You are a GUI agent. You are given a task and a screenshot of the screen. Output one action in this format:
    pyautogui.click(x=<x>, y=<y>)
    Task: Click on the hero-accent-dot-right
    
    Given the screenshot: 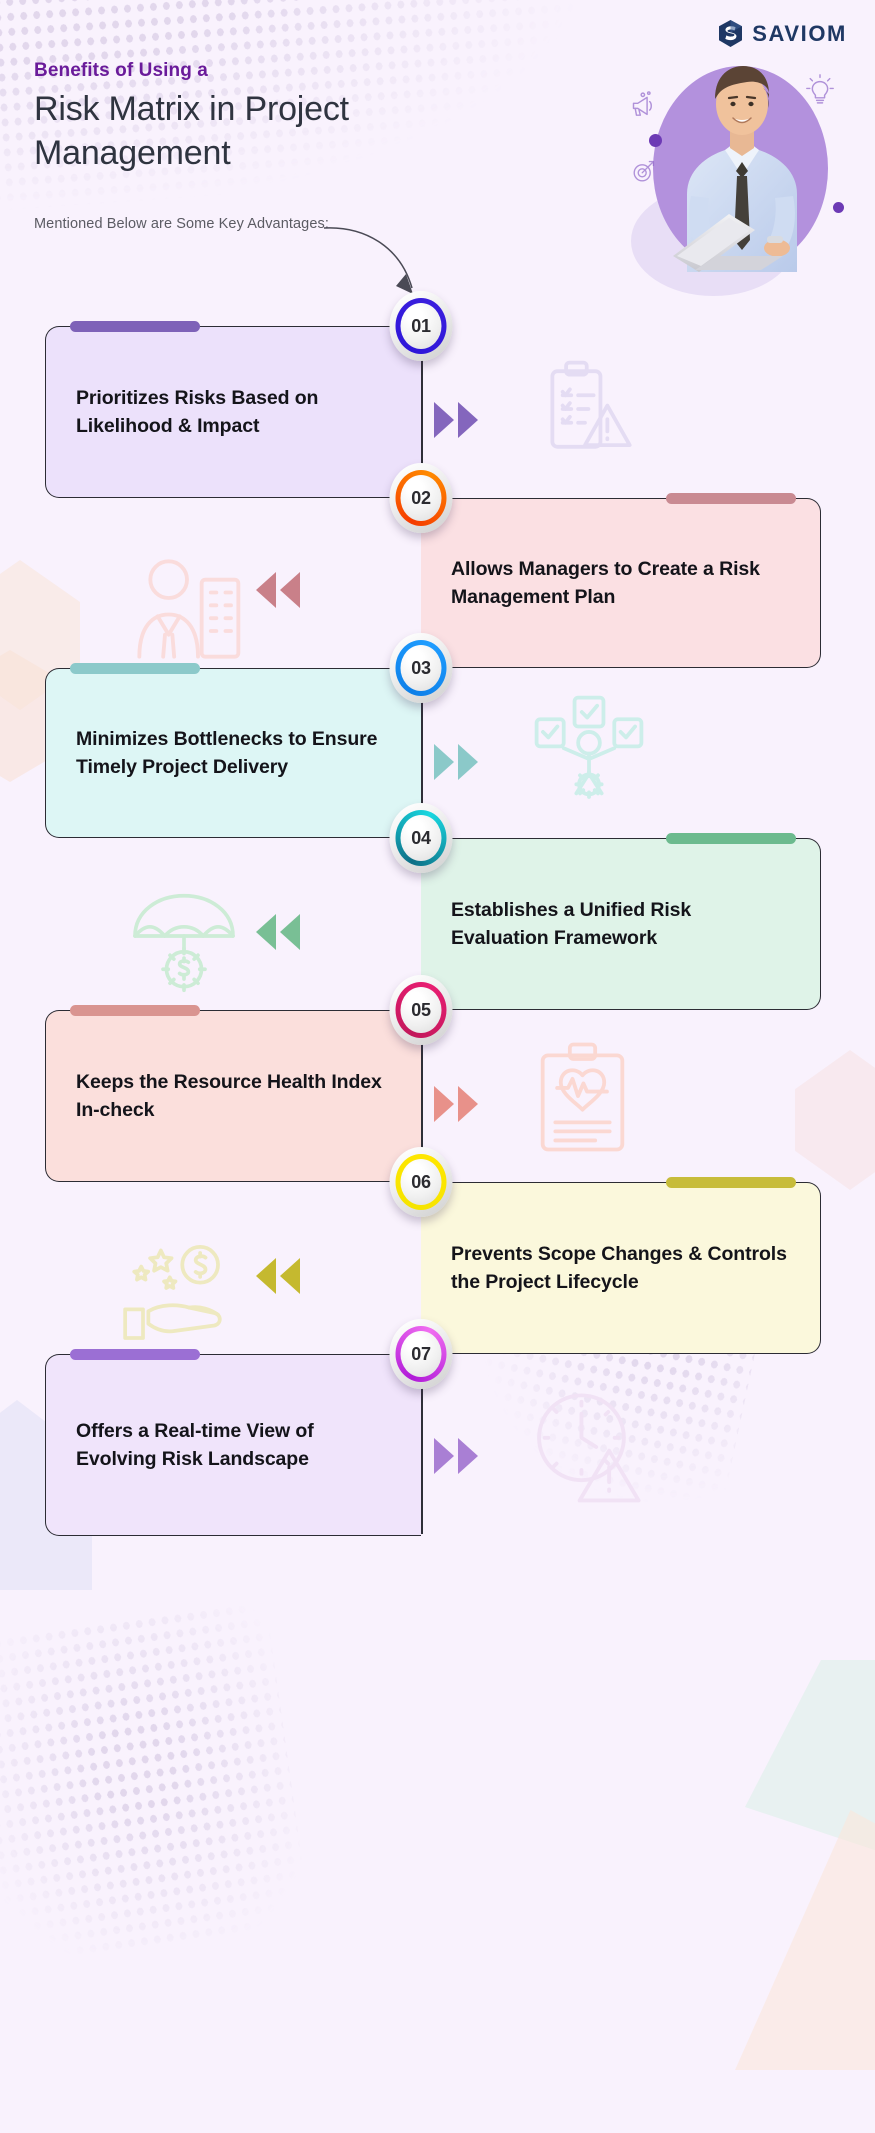 What is the action you would take?
    pyautogui.click(x=838, y=207)
    